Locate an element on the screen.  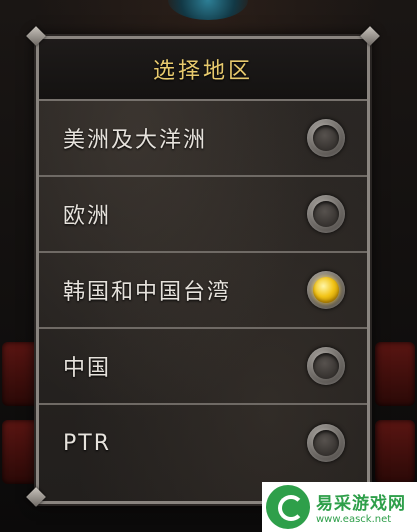
watermark-text: 易采游戏网 www.easck.net is located at coordinates (361, 507).